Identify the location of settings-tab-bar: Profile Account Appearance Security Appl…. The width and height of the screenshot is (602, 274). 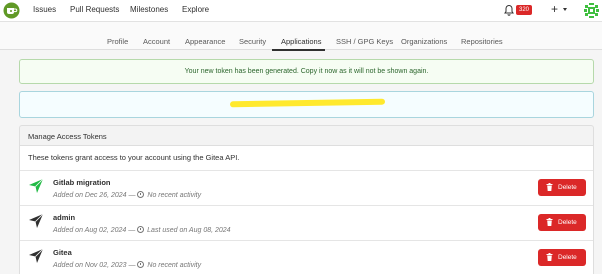
(301, 36).